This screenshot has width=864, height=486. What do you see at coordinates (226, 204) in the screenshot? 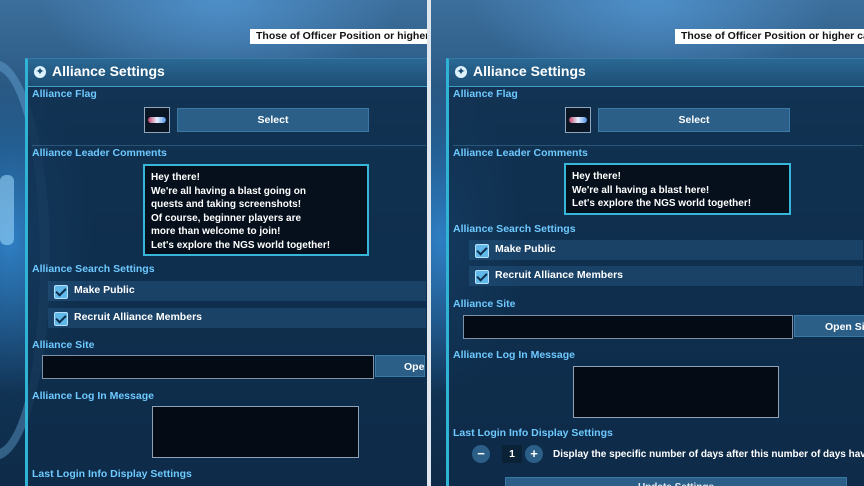
I see `comment-line: quests and taking screenshots!` at bounding box center [226, 204].